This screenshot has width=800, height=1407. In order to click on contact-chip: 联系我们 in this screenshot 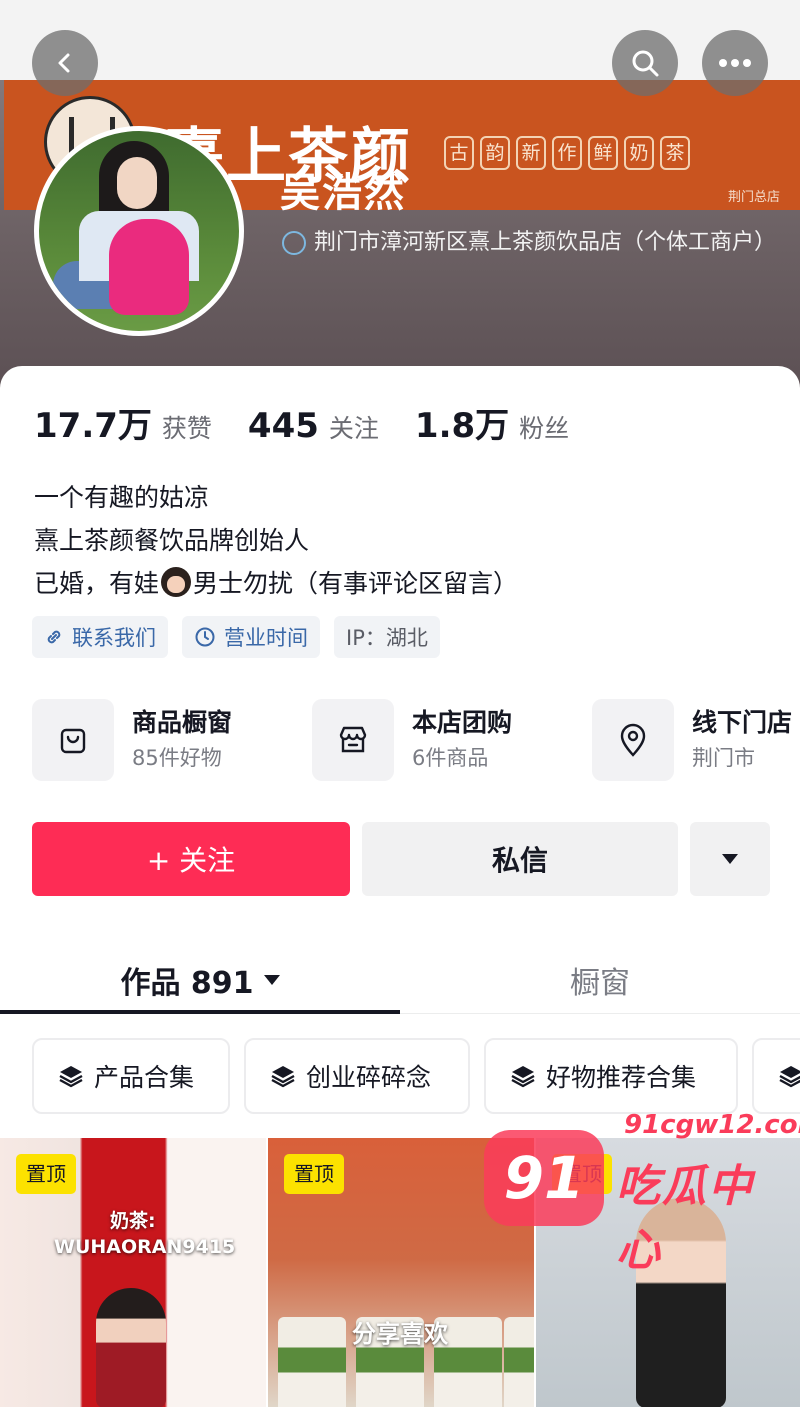, I will do `click(100, 637)`.